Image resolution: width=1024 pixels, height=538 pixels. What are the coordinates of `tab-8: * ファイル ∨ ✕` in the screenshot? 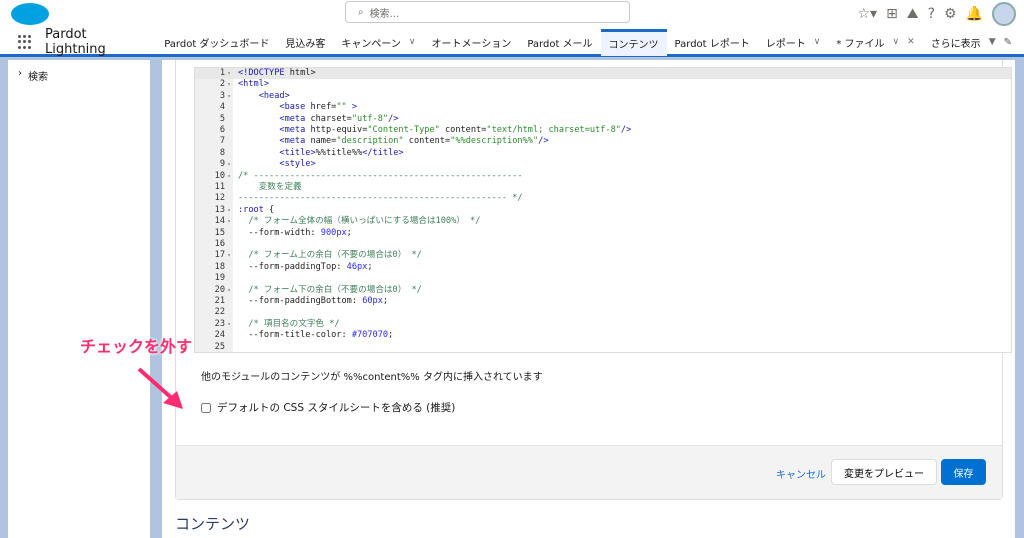 It's located at (875, 42).